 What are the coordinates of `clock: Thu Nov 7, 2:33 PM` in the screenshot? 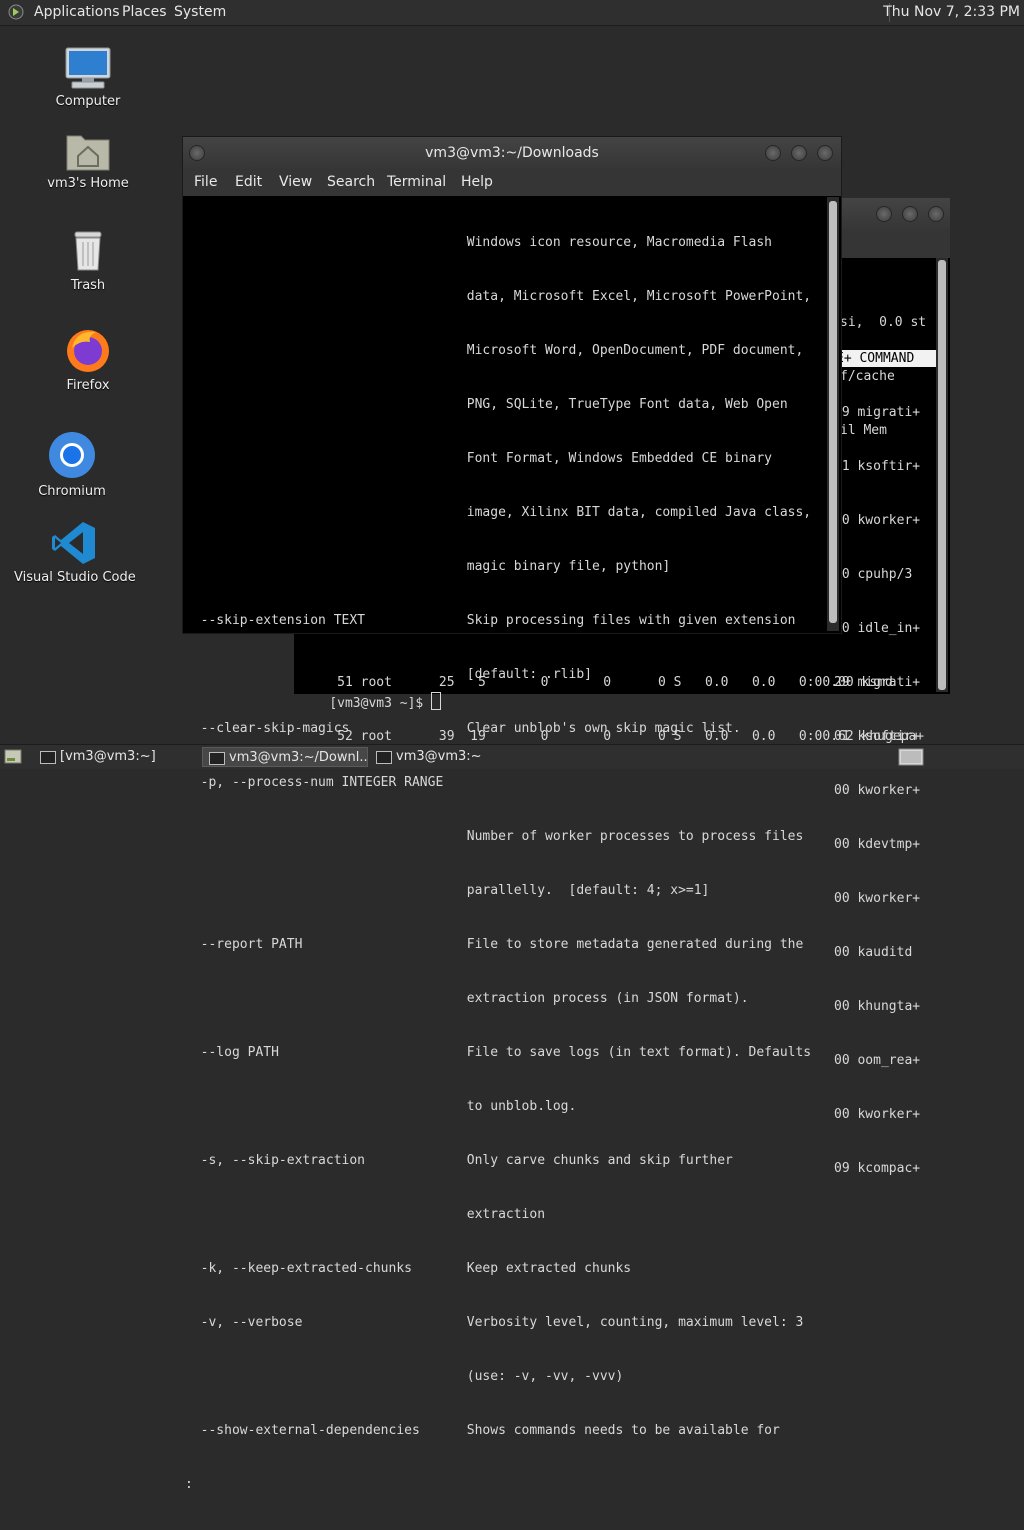 It's located at (951, 12).